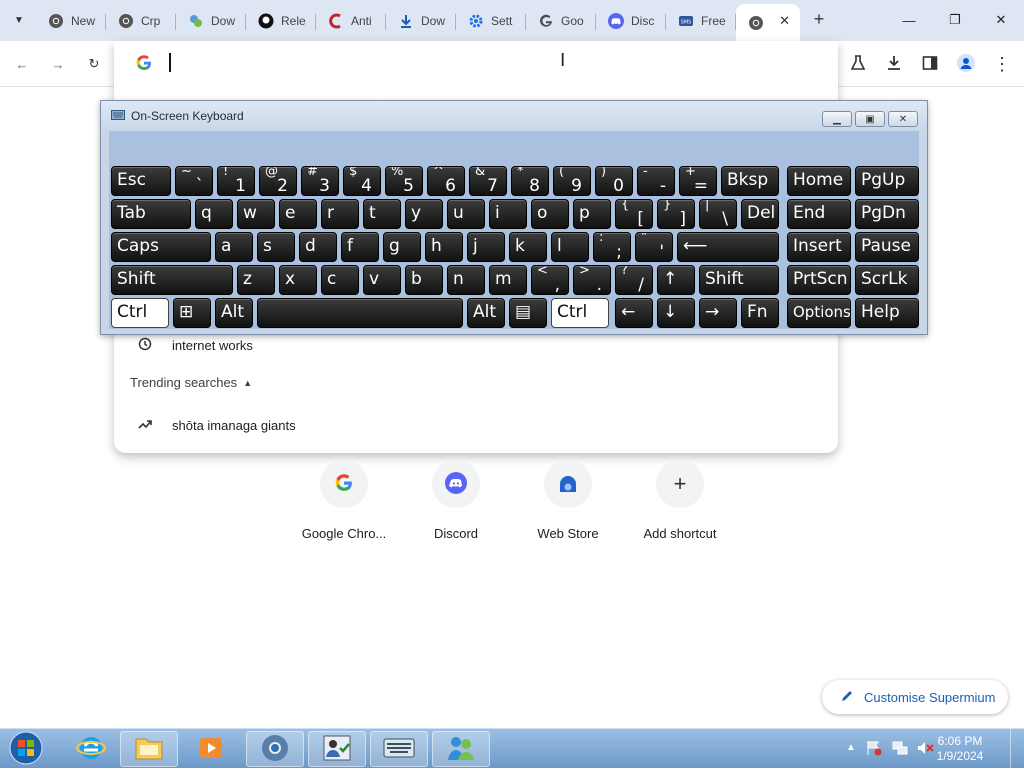 This screenshot has width=1024, height=769. I want to click on key-p: p, so click(592, 214).